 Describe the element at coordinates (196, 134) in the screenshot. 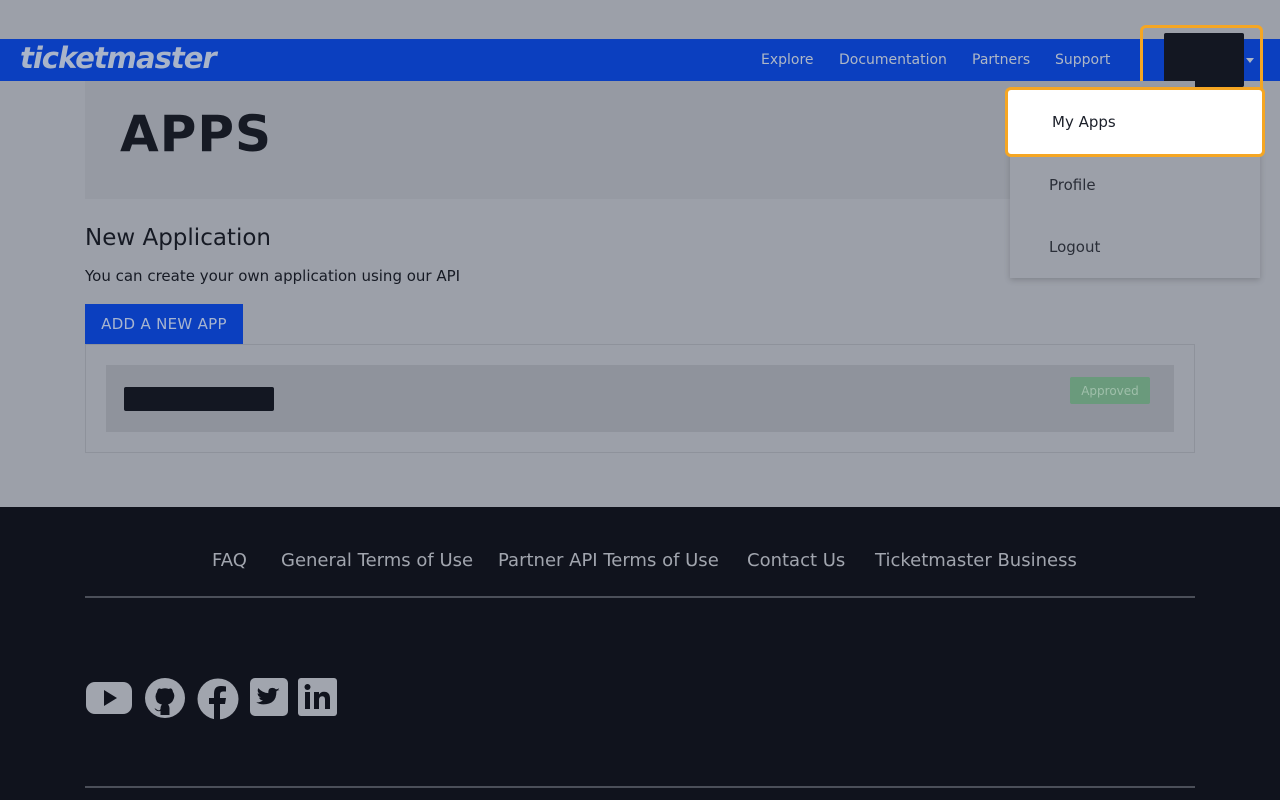

I see `page-title: APPS` at that location.